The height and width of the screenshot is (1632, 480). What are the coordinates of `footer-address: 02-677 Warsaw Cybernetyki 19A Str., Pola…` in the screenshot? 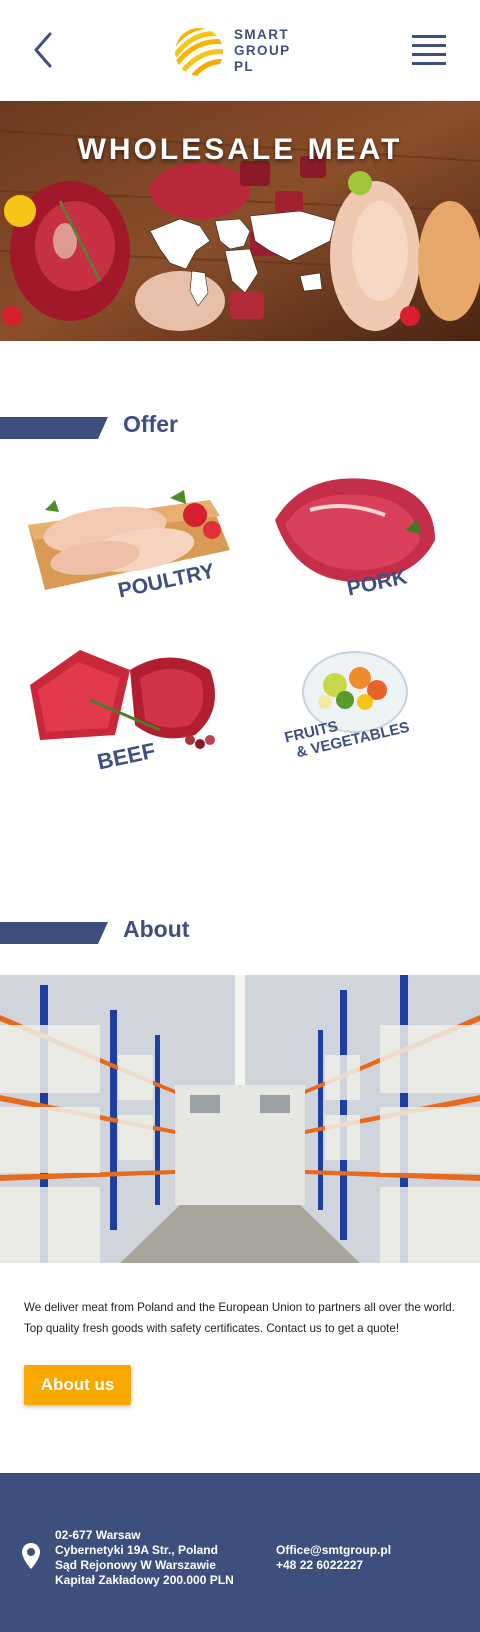 It's located at (144, 1558).